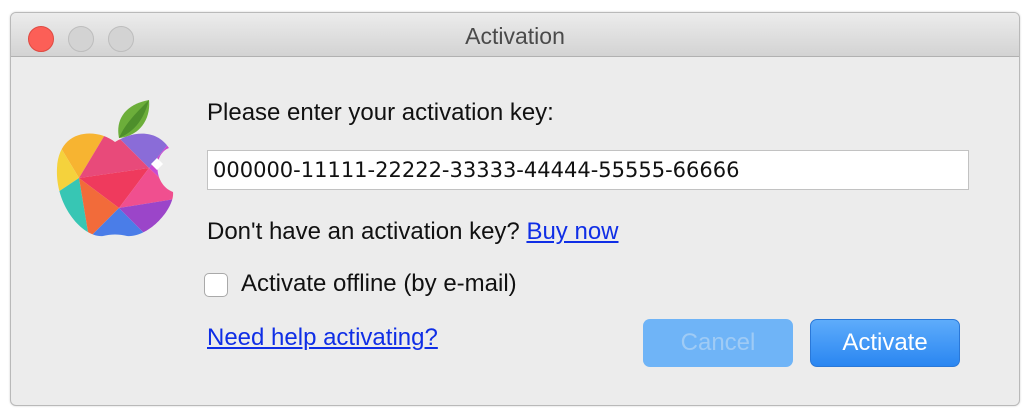 This screenshot has height=414, width=1029. Describe the element at coordinates (216, 285) in the screenshot. I see `activate-offline-checkbox` at that location.